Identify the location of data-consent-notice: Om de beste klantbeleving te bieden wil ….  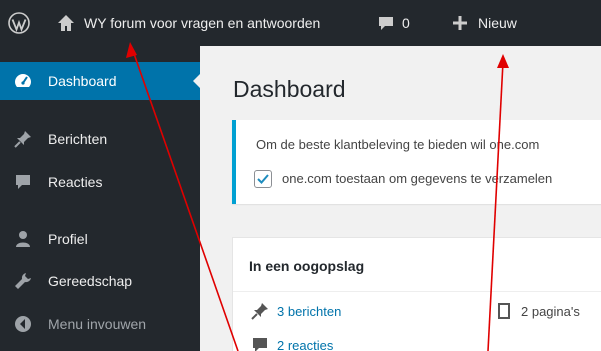
(416, 162).